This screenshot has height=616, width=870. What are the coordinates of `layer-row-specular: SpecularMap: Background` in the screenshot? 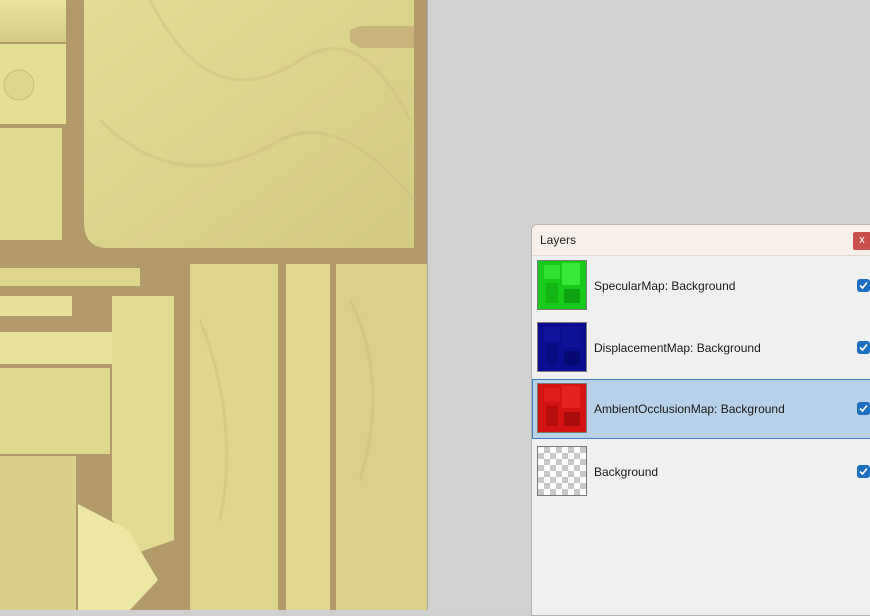 It's located at (701, 286).